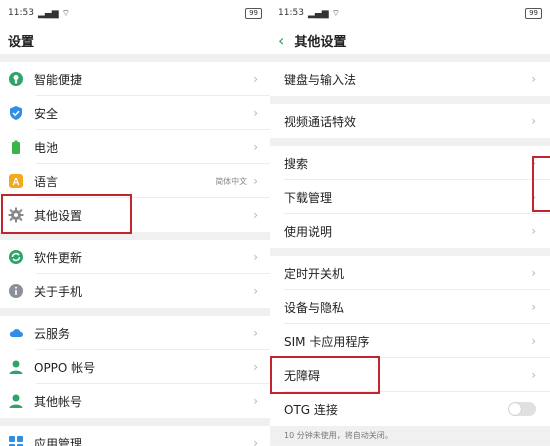 This screenshot has width=550, height=446. What do you see at coordinates (135, 367) in the screenshot?
I see `settings-item: OPPO 帐号 ›` at bounding box center [135, 367].